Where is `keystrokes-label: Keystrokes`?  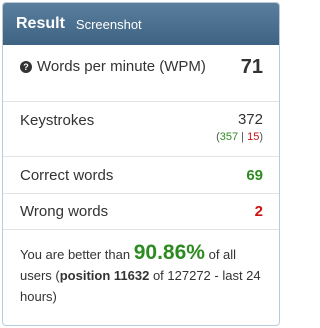 keystrokes-label: Keystrokes is located at coordinates (57, 120).